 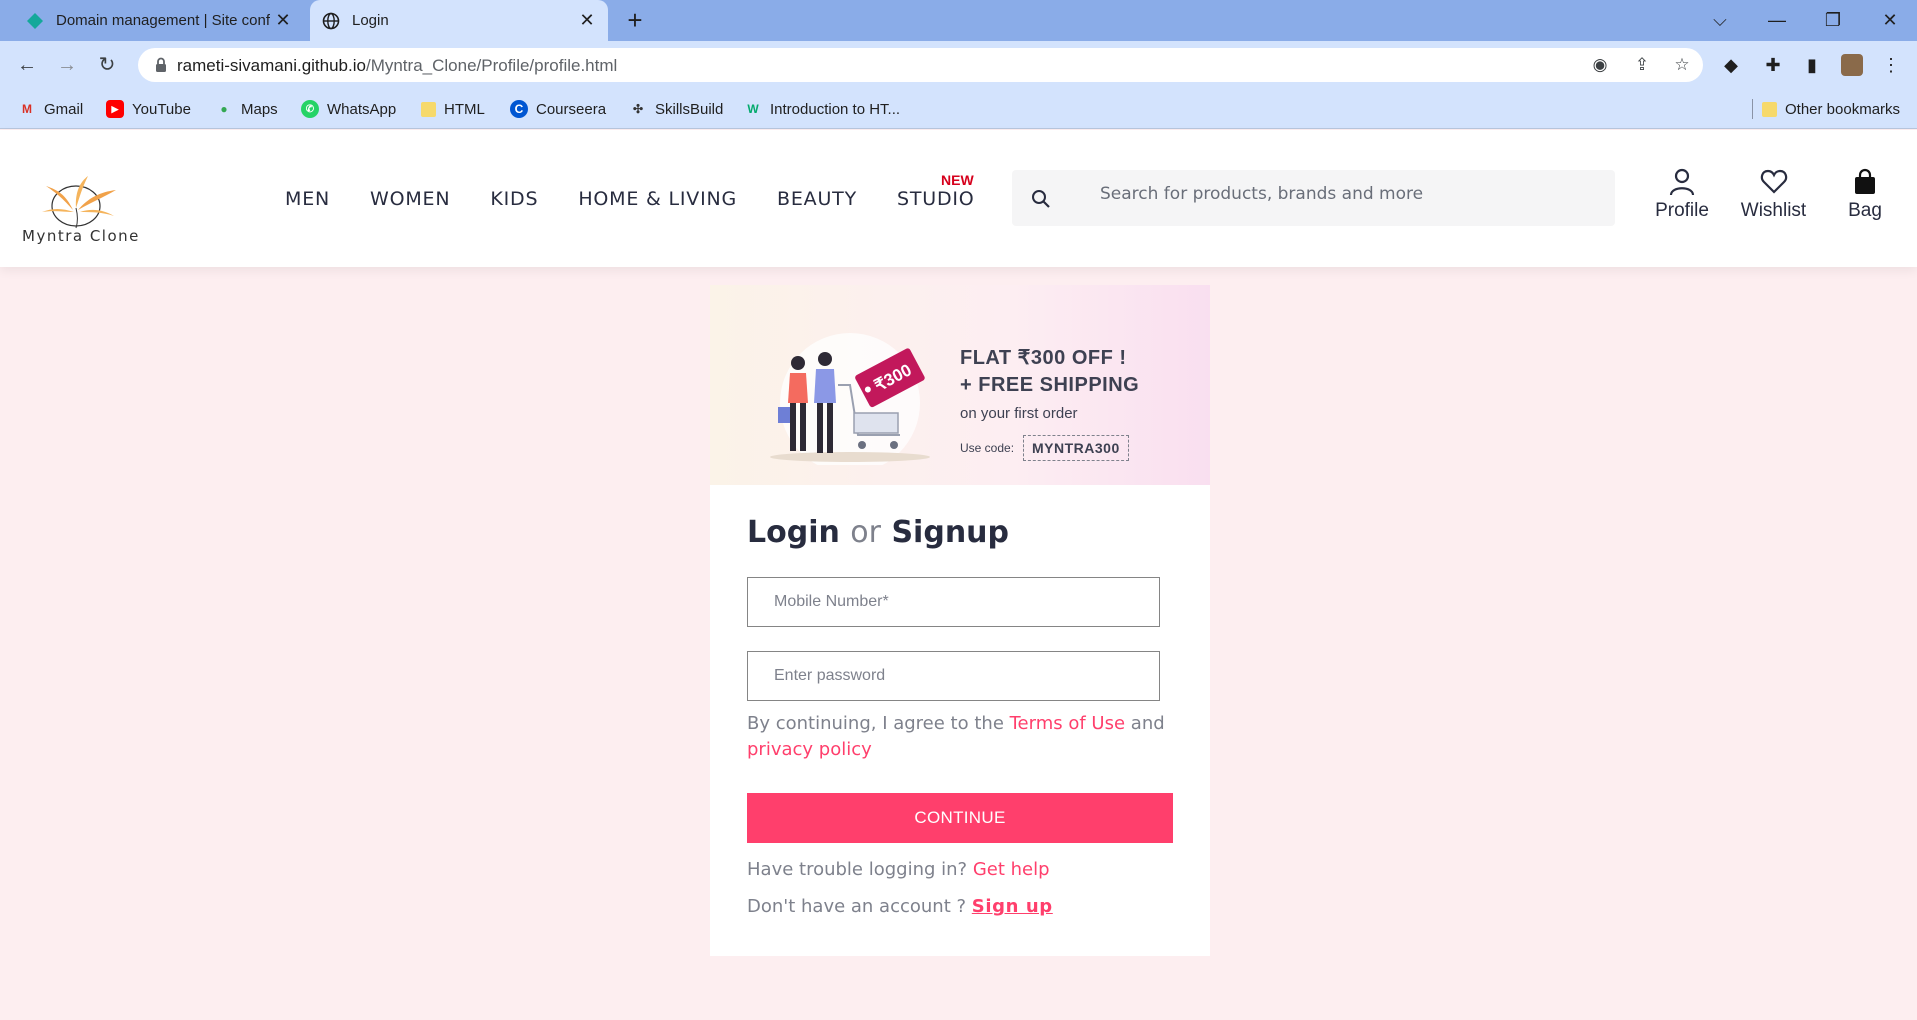 What do you see at coordinates (310, 109) in the screenshot?
I see `whatsapp-icon: ✆` at bounding box center [310, 109].